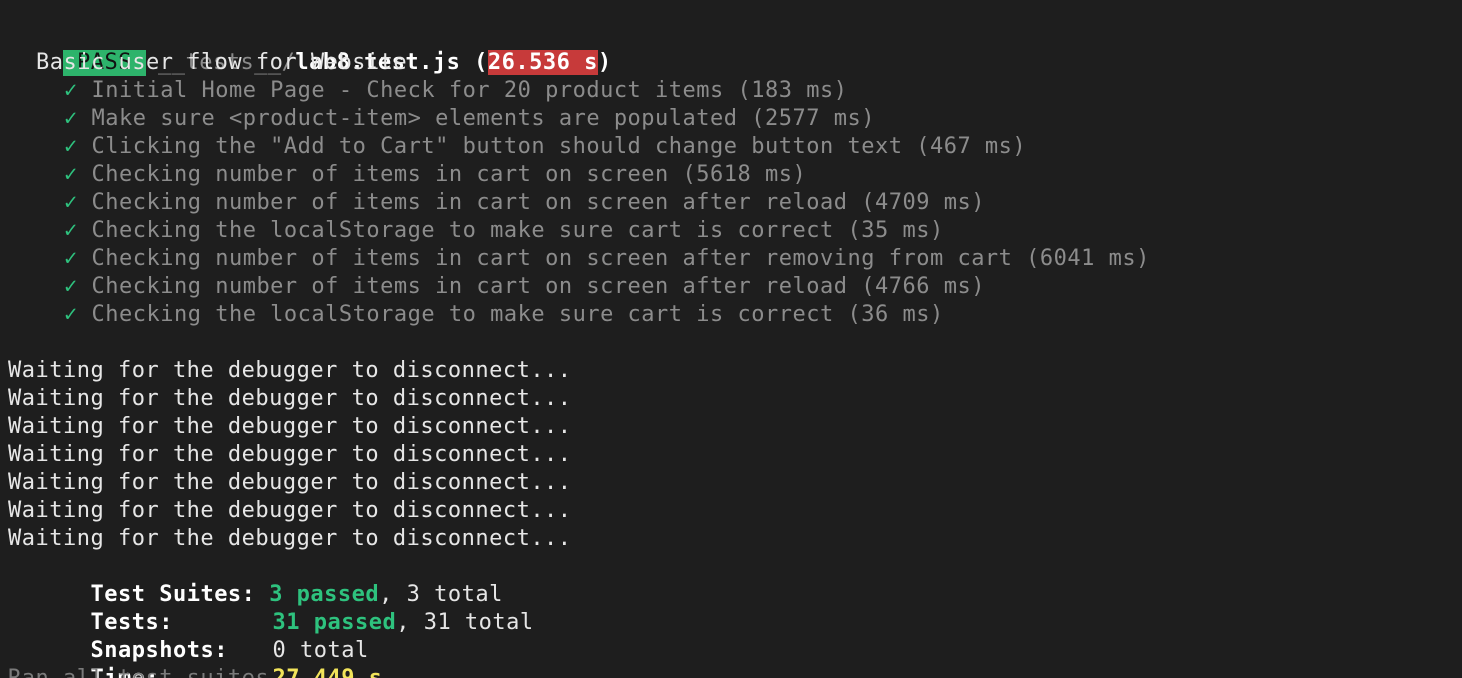  Describe the element at coordinates (465, 622) in the screenshot. I see `tests-total: , 31 total` at that location.